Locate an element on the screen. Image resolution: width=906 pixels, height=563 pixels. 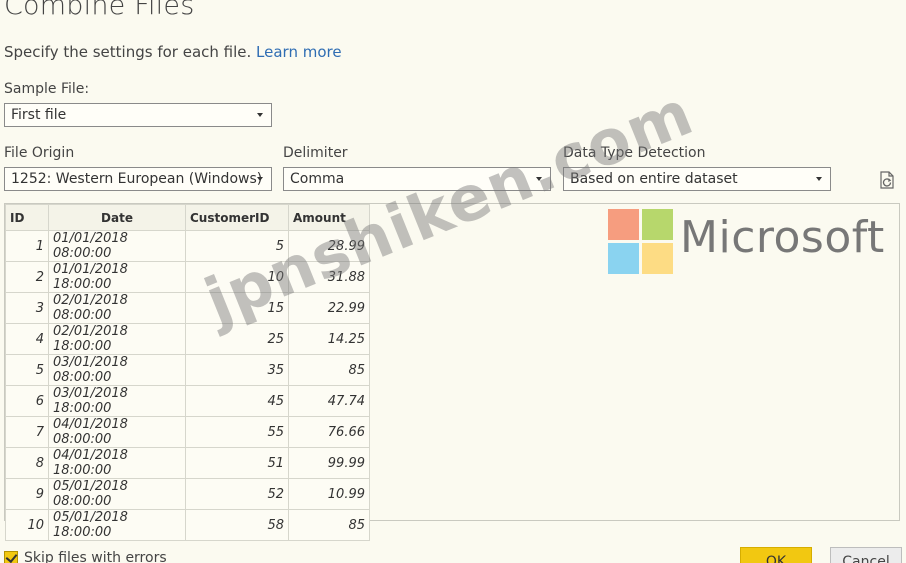
microsoft-logo-icon is located at coordinates (641, 242).